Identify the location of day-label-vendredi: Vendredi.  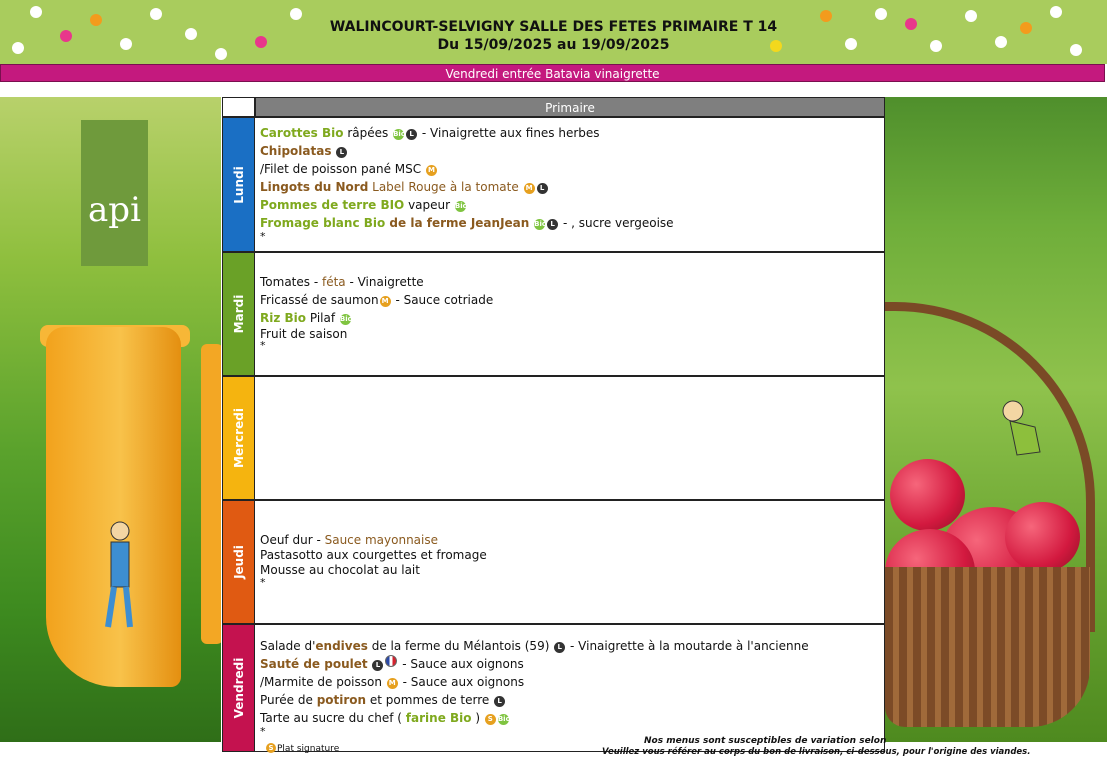
(238, 688).